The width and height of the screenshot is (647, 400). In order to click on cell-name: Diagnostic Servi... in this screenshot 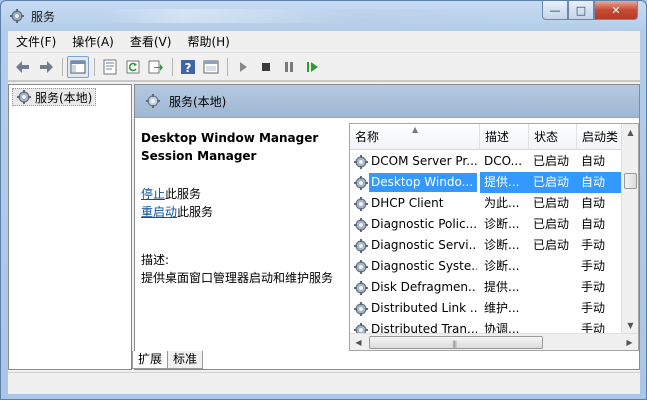, I will do `click(415, 245)`.